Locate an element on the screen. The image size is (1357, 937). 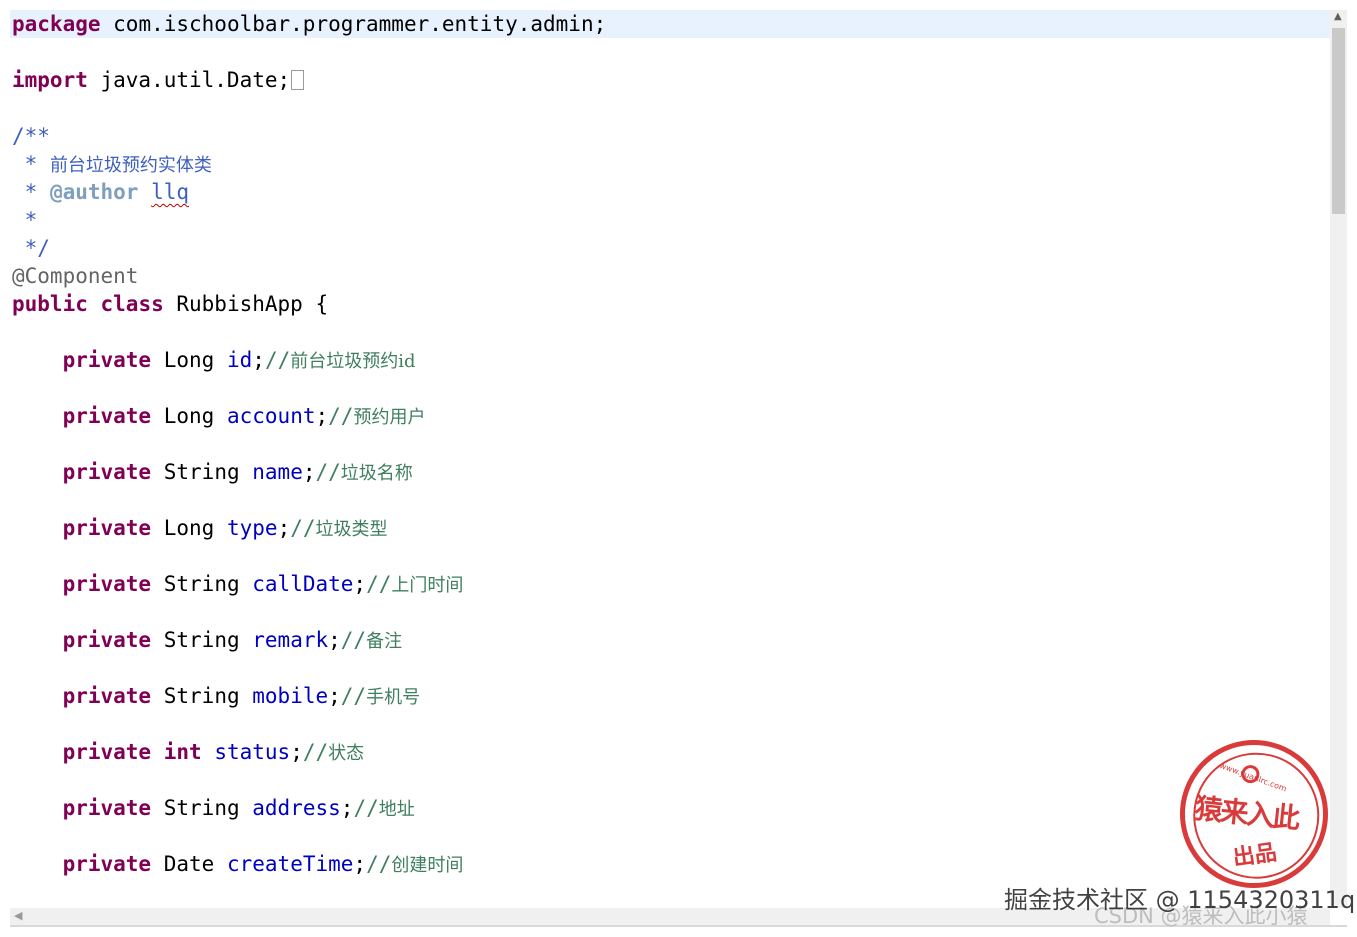
field-comment: 创建时间 is located at coordinates (427, 865).